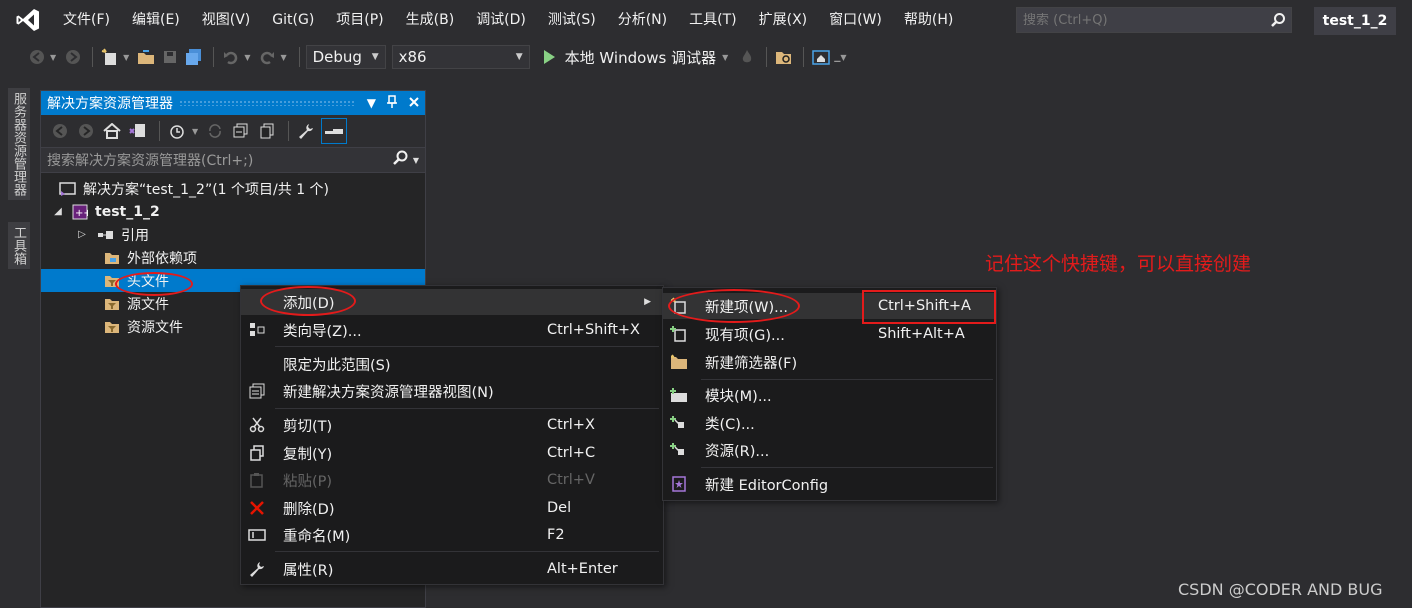 The height and width of the screenshot is (608, 1412). What do you see at coordinates (452, 480) in the screenshot?
I see `menu-item-paste: 粘贴(P) Ctrl+V` at bounding box center [452, 480].